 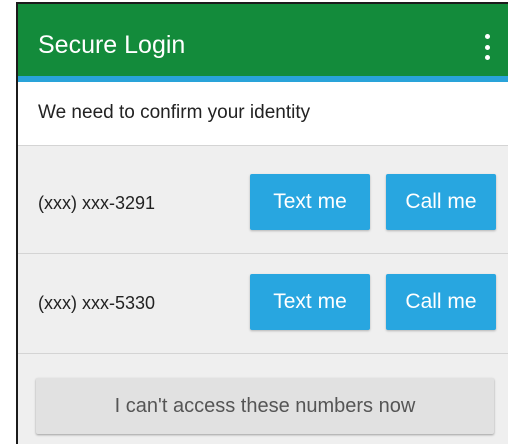 I want to click on identity-prompt-text: We need to confirm your identity, so click(x=174, y=112).